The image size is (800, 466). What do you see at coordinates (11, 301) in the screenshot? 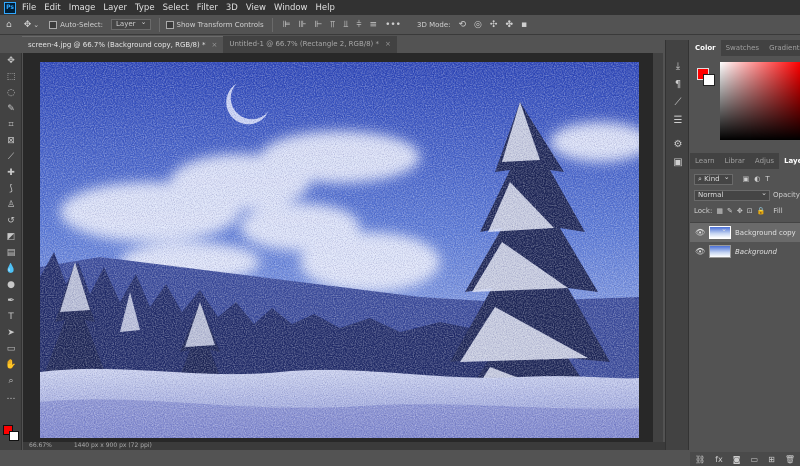
I see `pen-tool-icon: ✒` at bounding box center [11, 301].